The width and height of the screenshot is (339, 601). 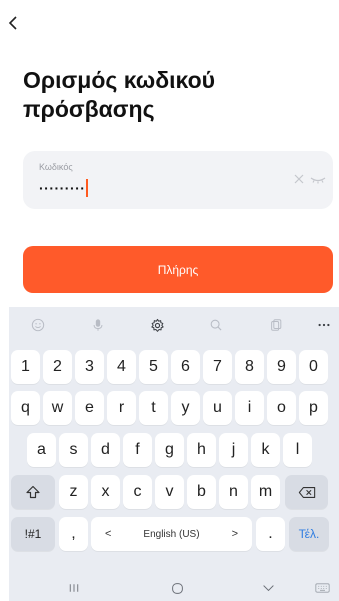 What do you see at coordinates (217, 367) in the screenshot?
I see `key-7: 7` at bounding box center [217, 367].